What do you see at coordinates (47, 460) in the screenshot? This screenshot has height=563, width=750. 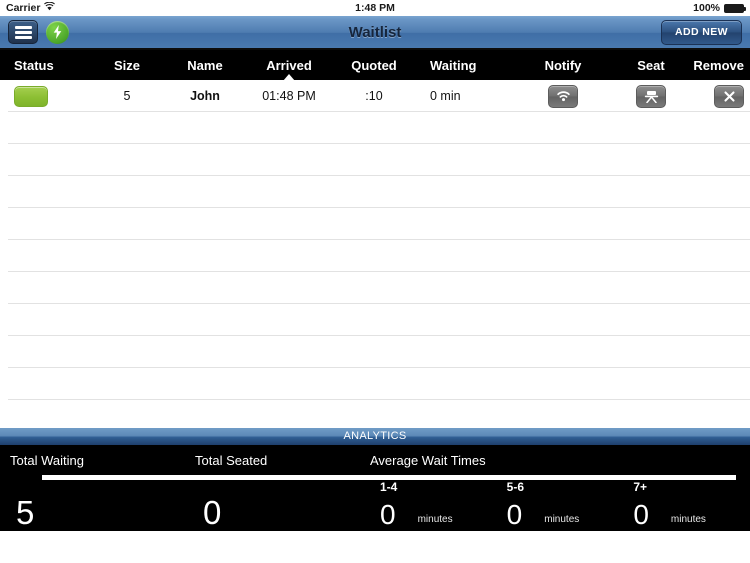 I see `total-waiting-label: Total Waiting` at bounding box center [47, 460].